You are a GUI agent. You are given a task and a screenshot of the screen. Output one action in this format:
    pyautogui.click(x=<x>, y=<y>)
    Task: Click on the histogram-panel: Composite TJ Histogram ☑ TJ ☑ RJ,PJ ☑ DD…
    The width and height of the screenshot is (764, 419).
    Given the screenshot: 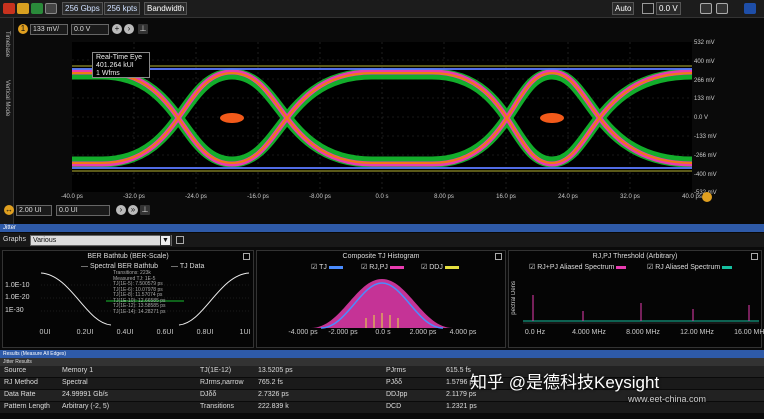 What is the action you would take?
    pyautogui.click(x=381, y=299)
    